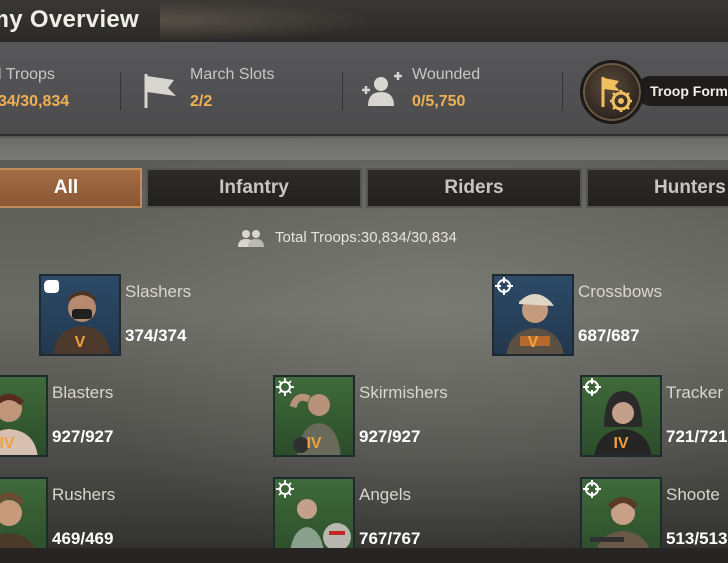 This screenshot has height=563, width=728. Describe the element at coordinates (403, 392) in the screenshot. I see `unit-name: Skirmishers` at that location.